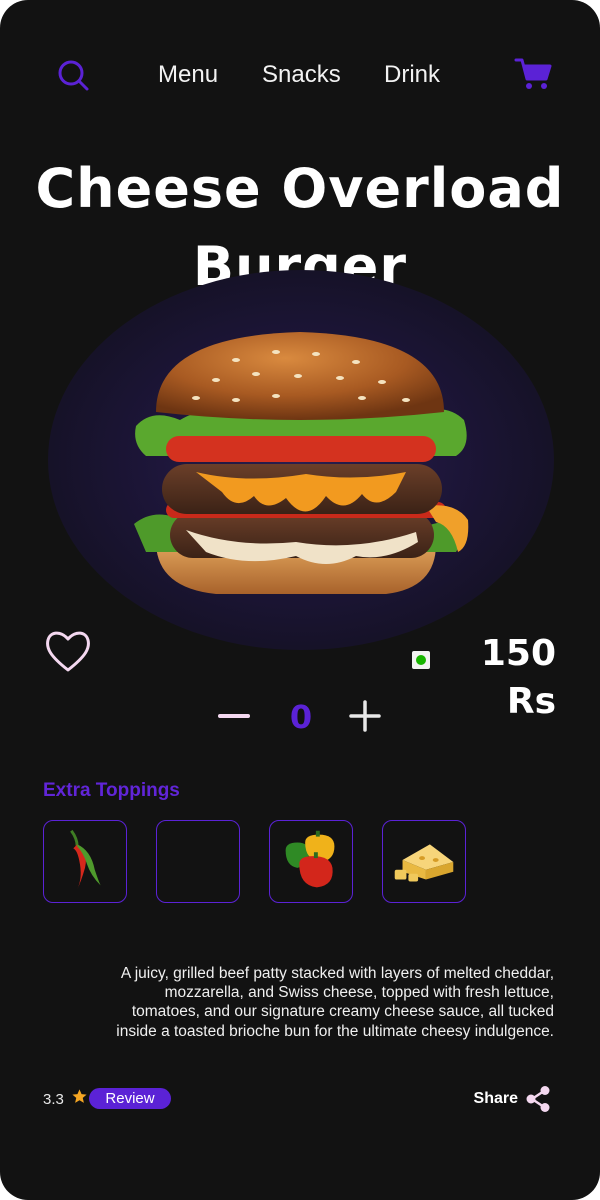 The width and height of the screenshot is (600, 1200). What do you see at coordinates (300, 188) in the screenshot?
I see `product-title-line1: Cheese Overload` at bounding box center [300, 188].